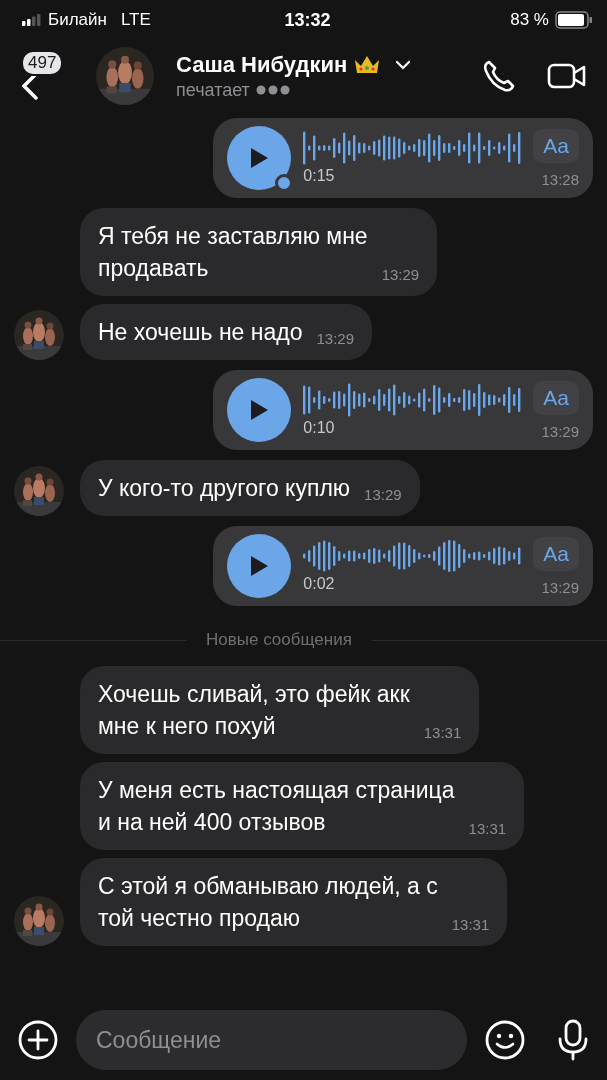 The width and height of the screenshot is (607, 1080). What do you see at coordinates (135, 20) in the screenshot?
I see `network-type: LTE` at bounding box center [135, 20].